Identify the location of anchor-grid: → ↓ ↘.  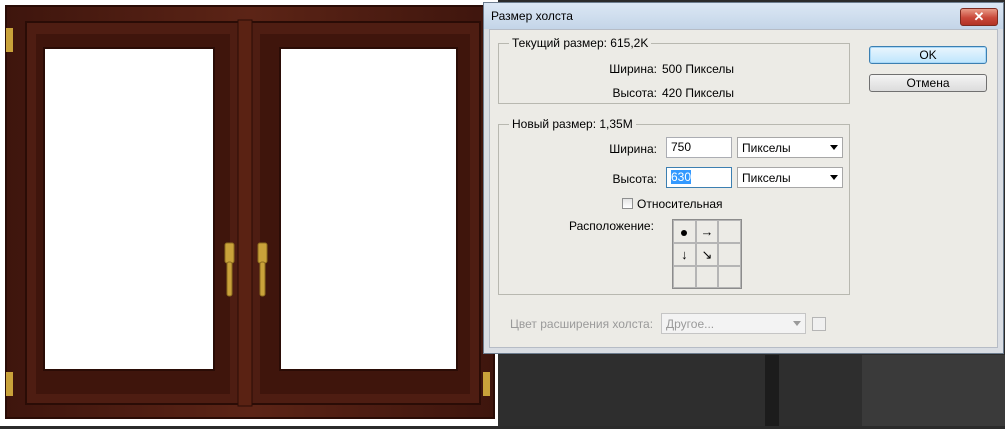
(707, 254).